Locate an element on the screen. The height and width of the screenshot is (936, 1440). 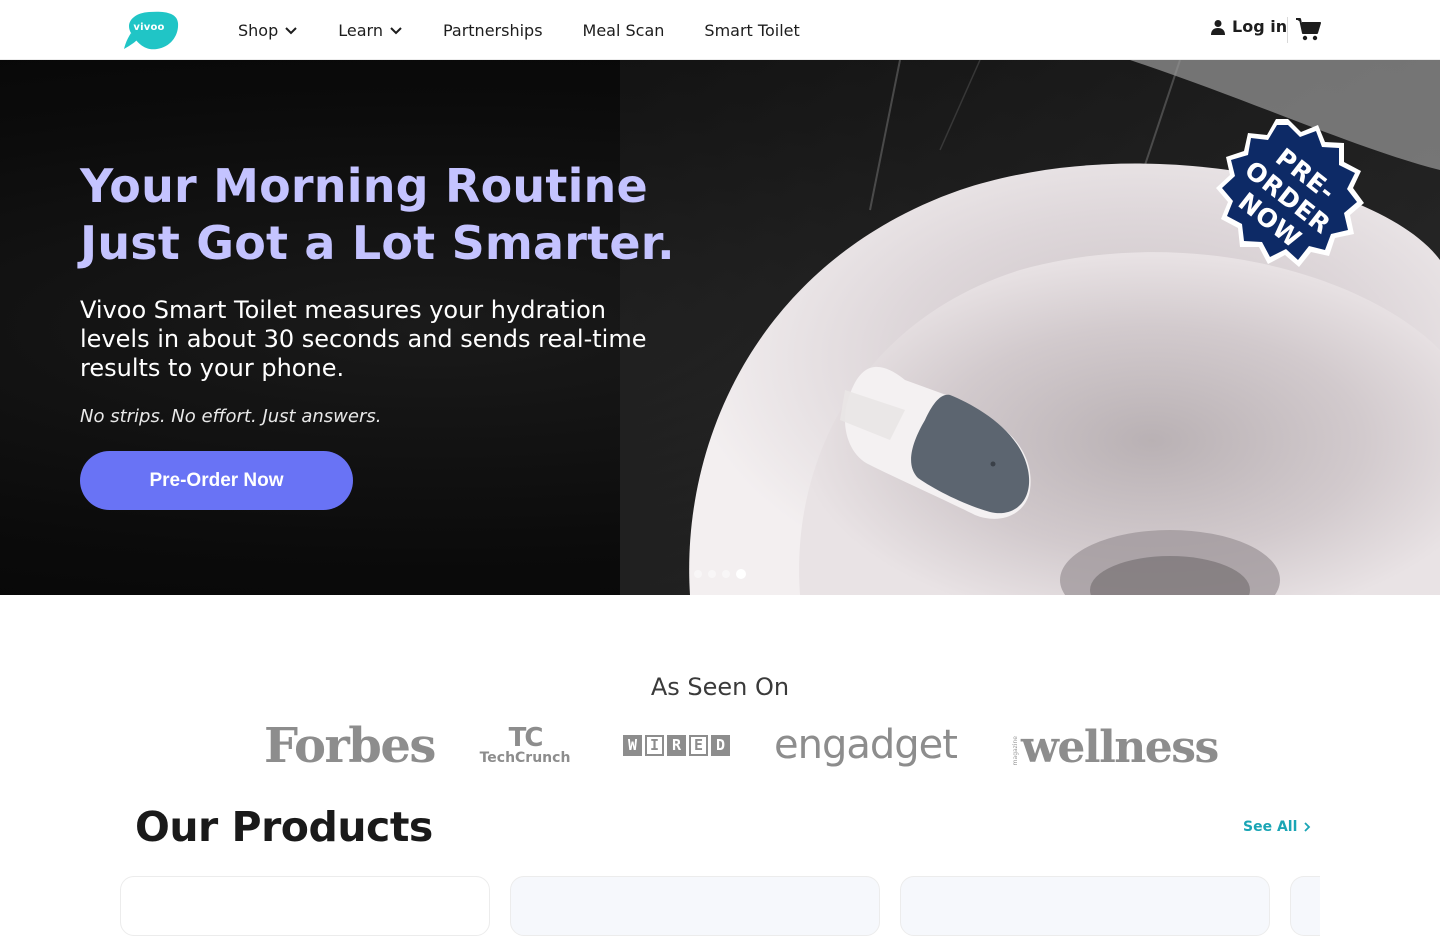
wired-logo: W I R E D is located at coordinates (676, 745).